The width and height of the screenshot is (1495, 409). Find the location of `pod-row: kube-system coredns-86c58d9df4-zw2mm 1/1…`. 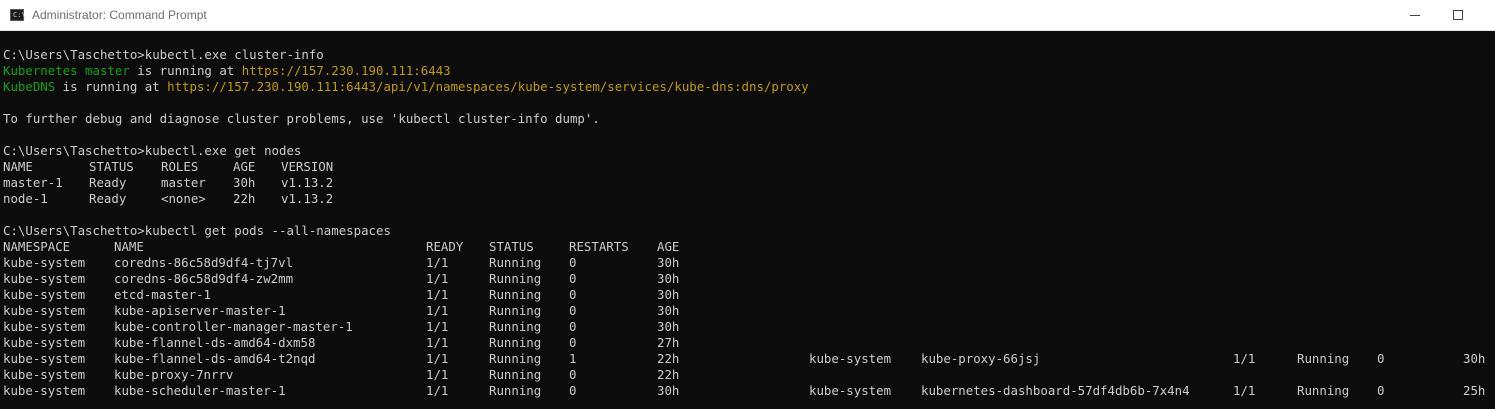

pod-row: kube-system coredns-86c58d9df4-zw2mm 1/1… is located at coordinates (341, 279).